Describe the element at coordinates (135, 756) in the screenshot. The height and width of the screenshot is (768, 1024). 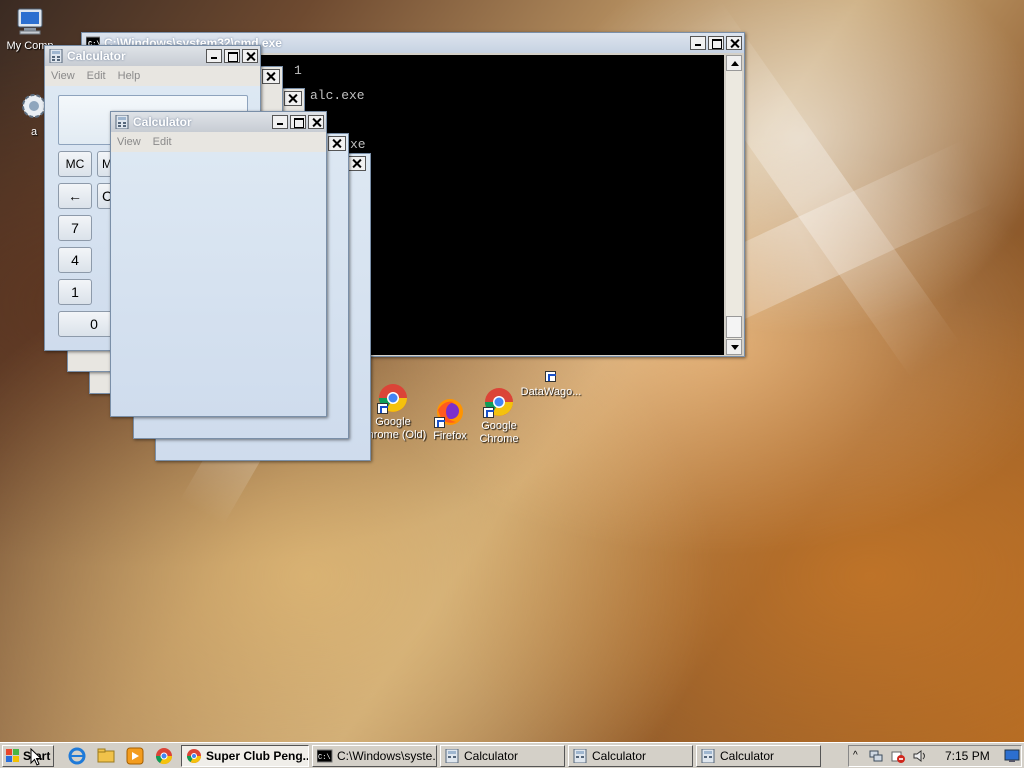
I see `media-player-icon` at that location.